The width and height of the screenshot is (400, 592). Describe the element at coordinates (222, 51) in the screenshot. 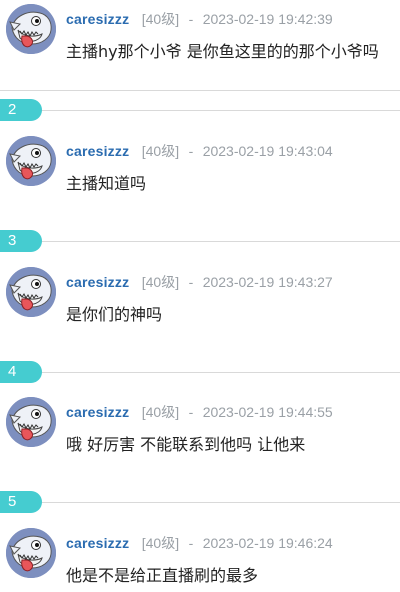

I see `comment-text: 主播hy那个小爷 是你鱼这里的的那个小爷吗` at that location.